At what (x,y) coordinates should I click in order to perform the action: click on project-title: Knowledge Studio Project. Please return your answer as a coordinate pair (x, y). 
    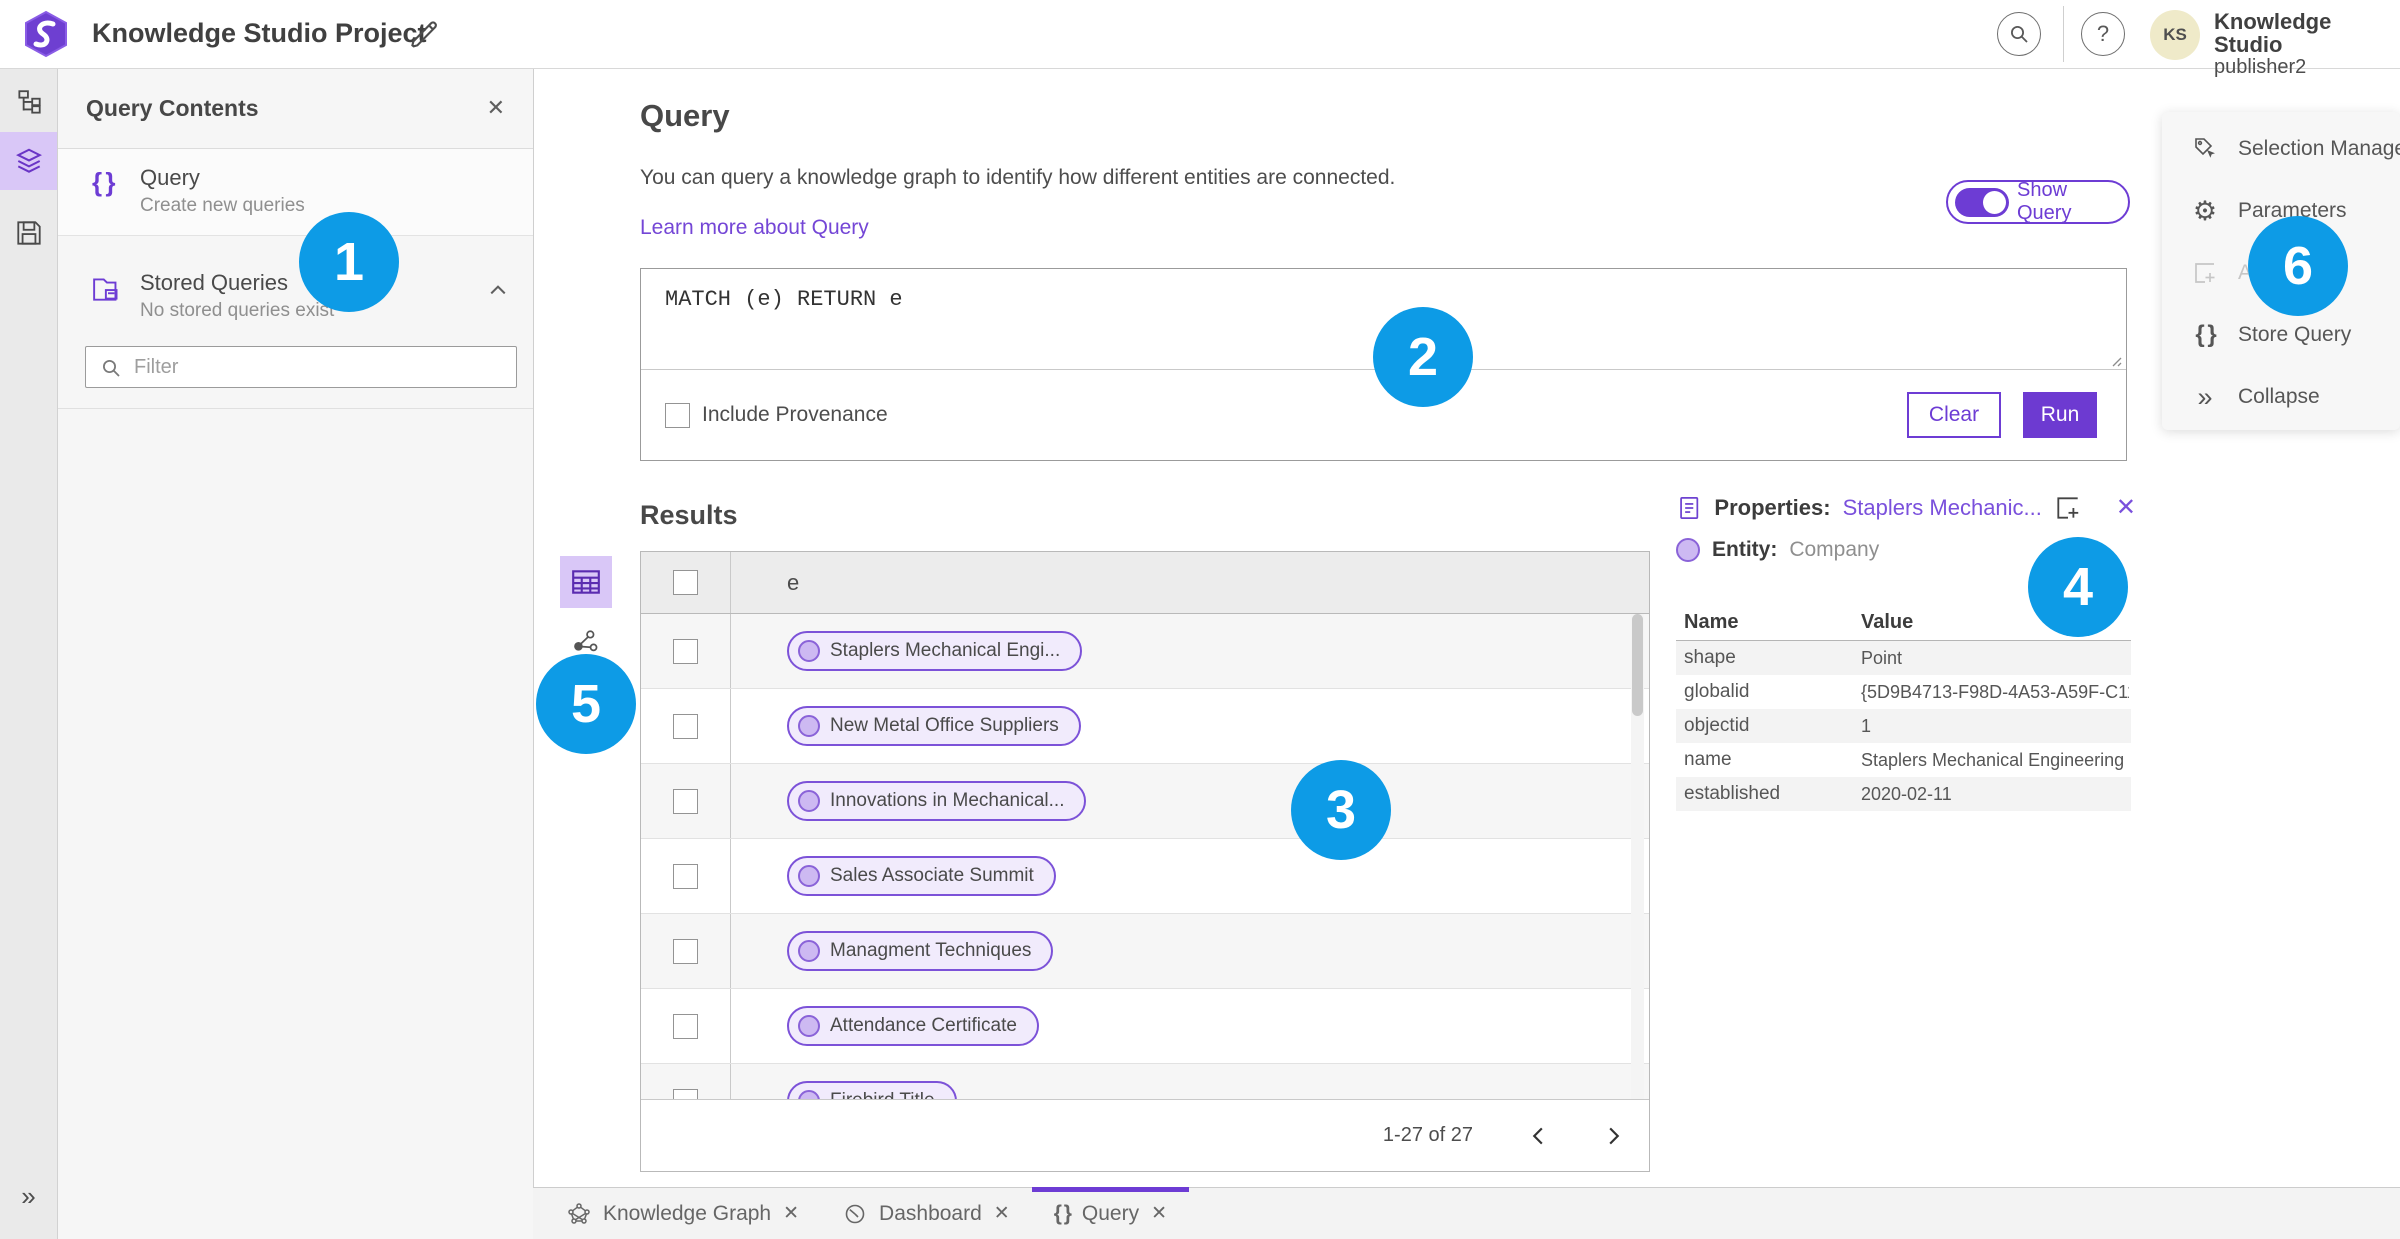
    Looking at the image, I should click on (259, 33).